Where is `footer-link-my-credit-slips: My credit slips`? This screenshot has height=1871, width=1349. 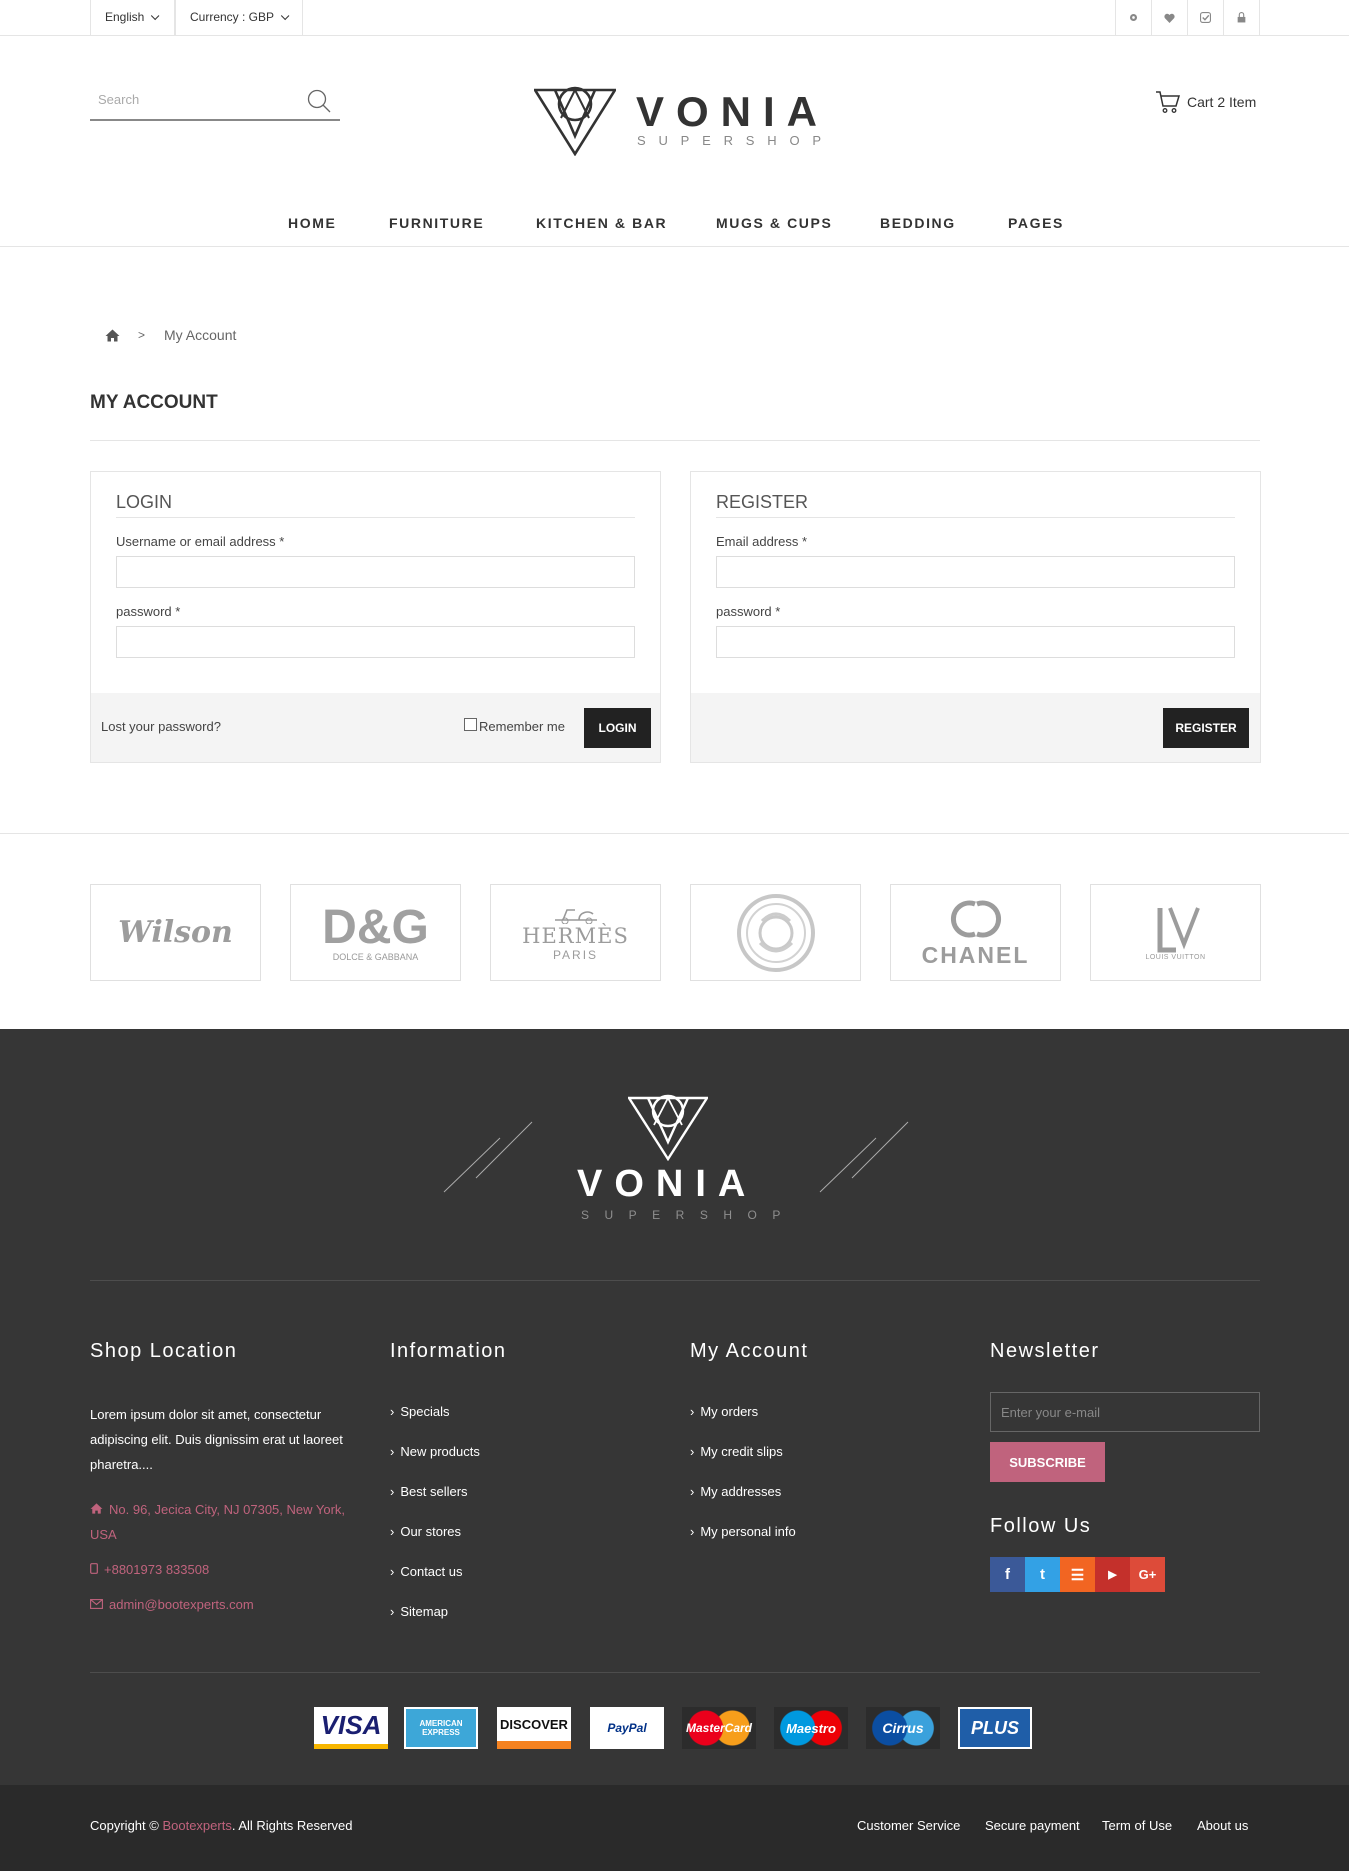
footer-link-my-credit-slips: My credit slips is located at coordinates (736, 1451).